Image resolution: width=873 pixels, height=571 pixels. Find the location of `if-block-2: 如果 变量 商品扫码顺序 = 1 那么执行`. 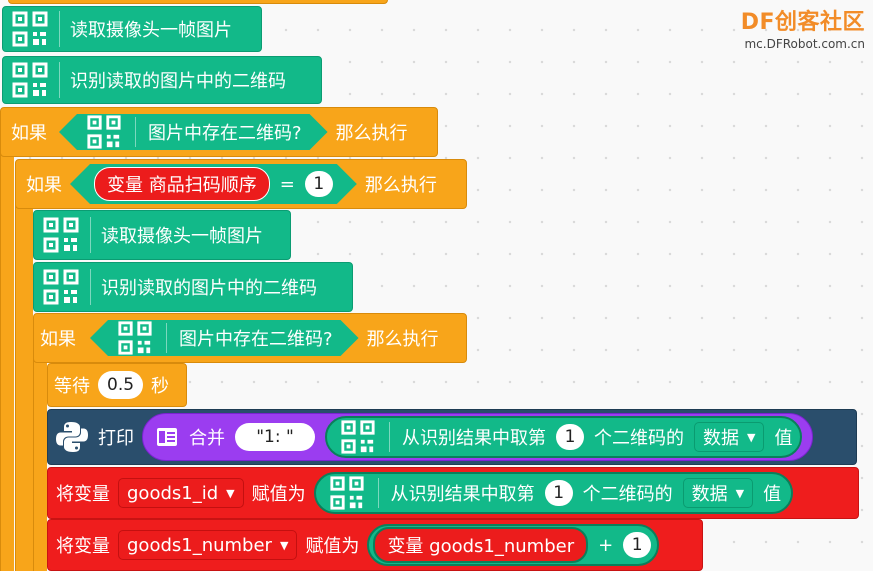

if-block-2: 如果 变量 商品扫码顺序 = 1 那么执行 is located at coordinates (241, 184).